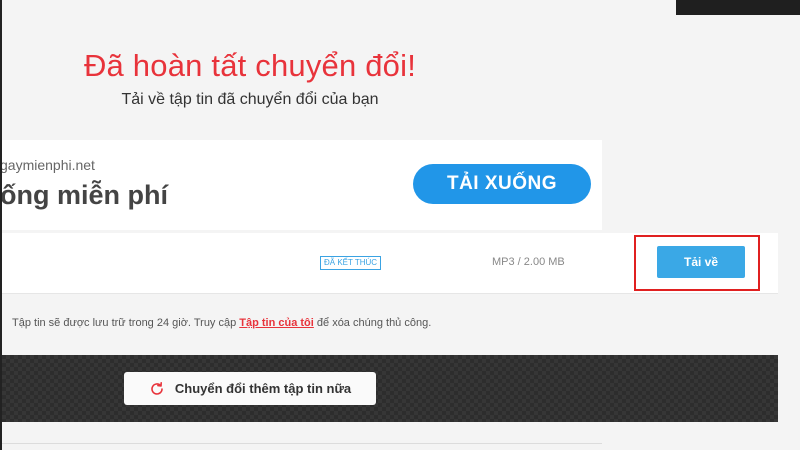  What do you see at coordinates (85, 195) in the screenshot?
I see `ad-tagline: ống miễn phí` at bounding box center [85, 195].